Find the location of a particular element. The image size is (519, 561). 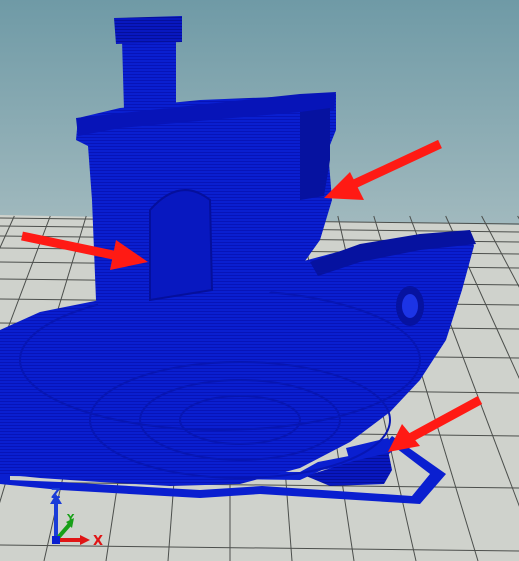

axis-x-label: X is located at coordinates (98, 541).